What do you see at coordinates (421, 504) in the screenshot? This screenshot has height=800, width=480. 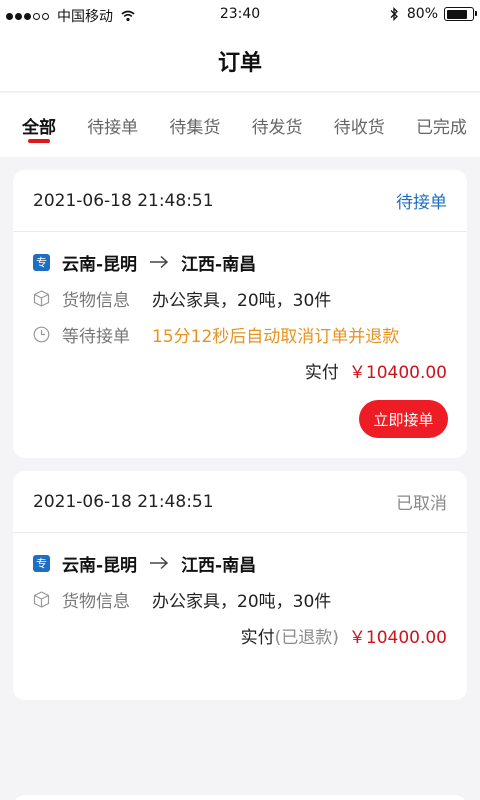 I see `order-status: 已取消` at bounding box center [421, 504].